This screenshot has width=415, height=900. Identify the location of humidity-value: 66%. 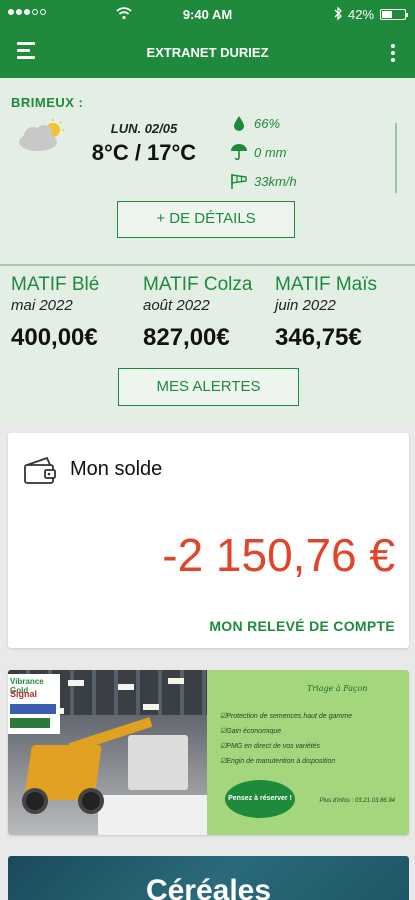
(267, 123).